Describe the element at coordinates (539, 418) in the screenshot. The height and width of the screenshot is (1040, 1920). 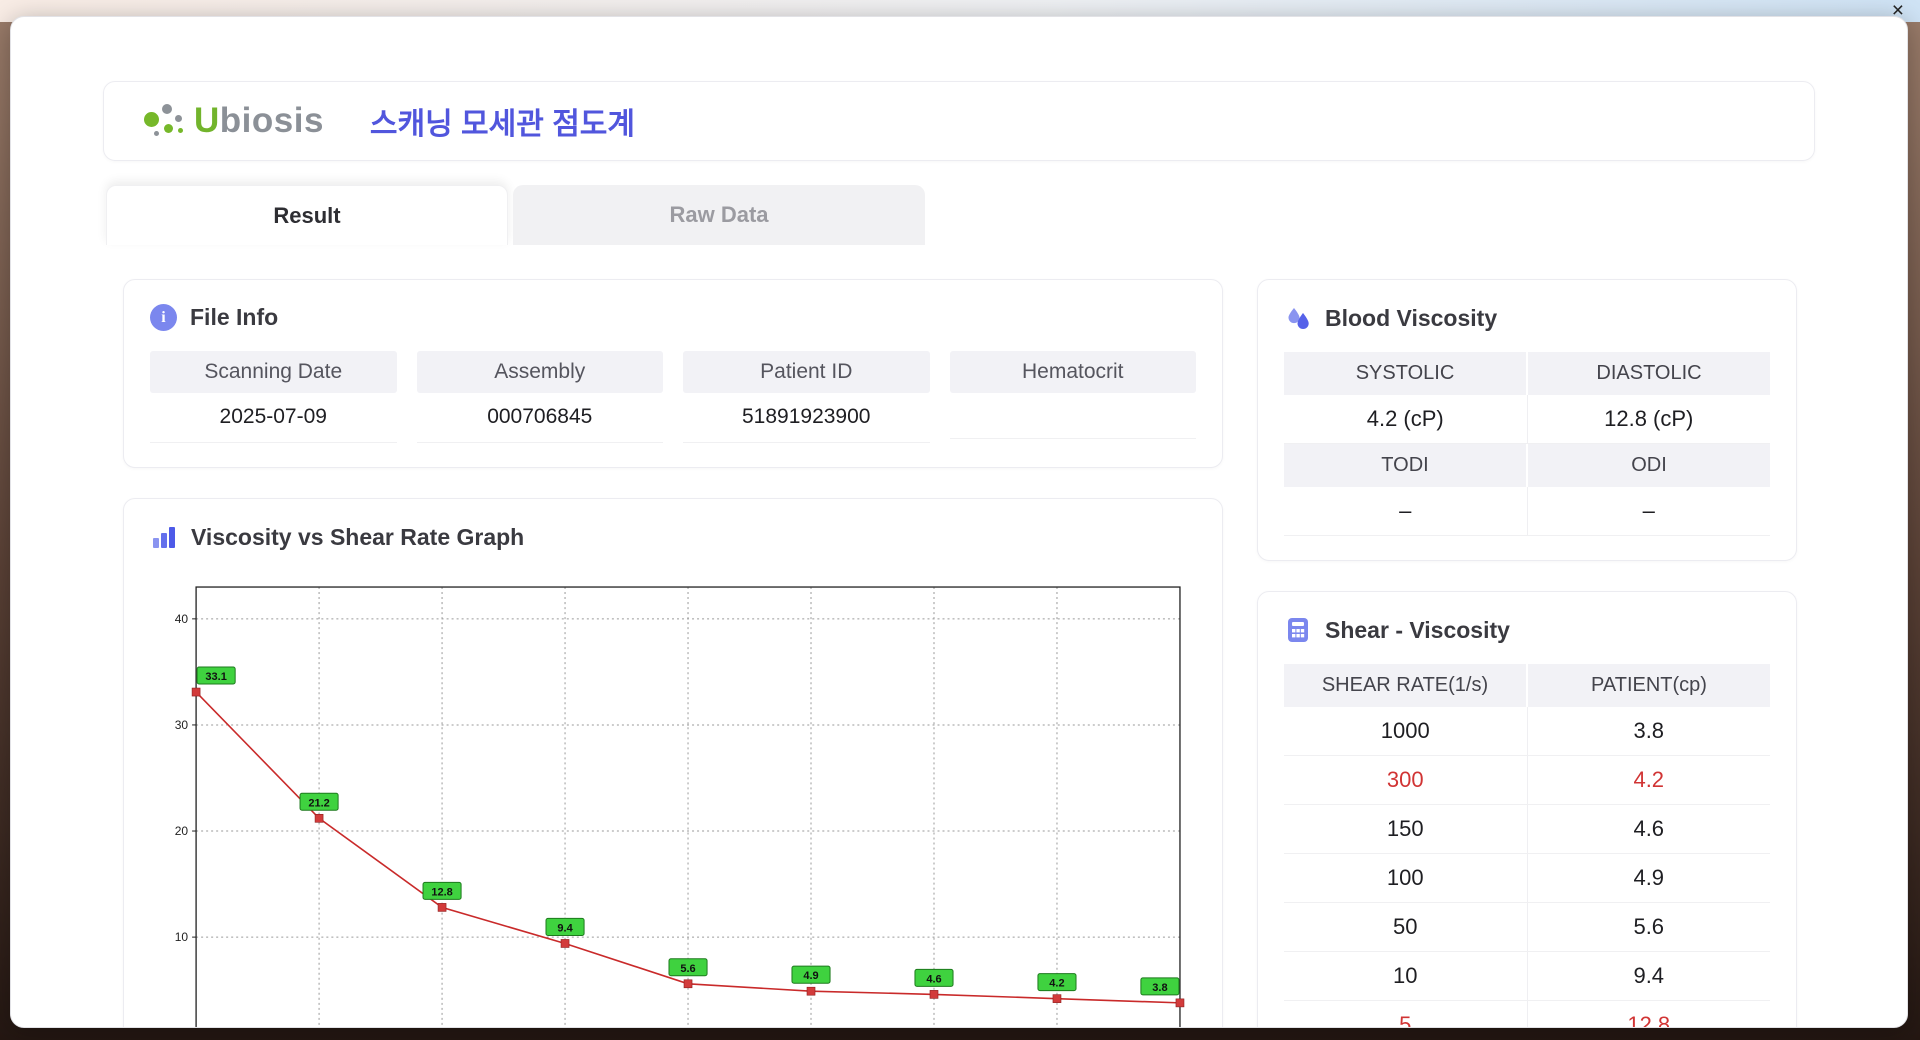
I see `field-value: 000706845` at that location.